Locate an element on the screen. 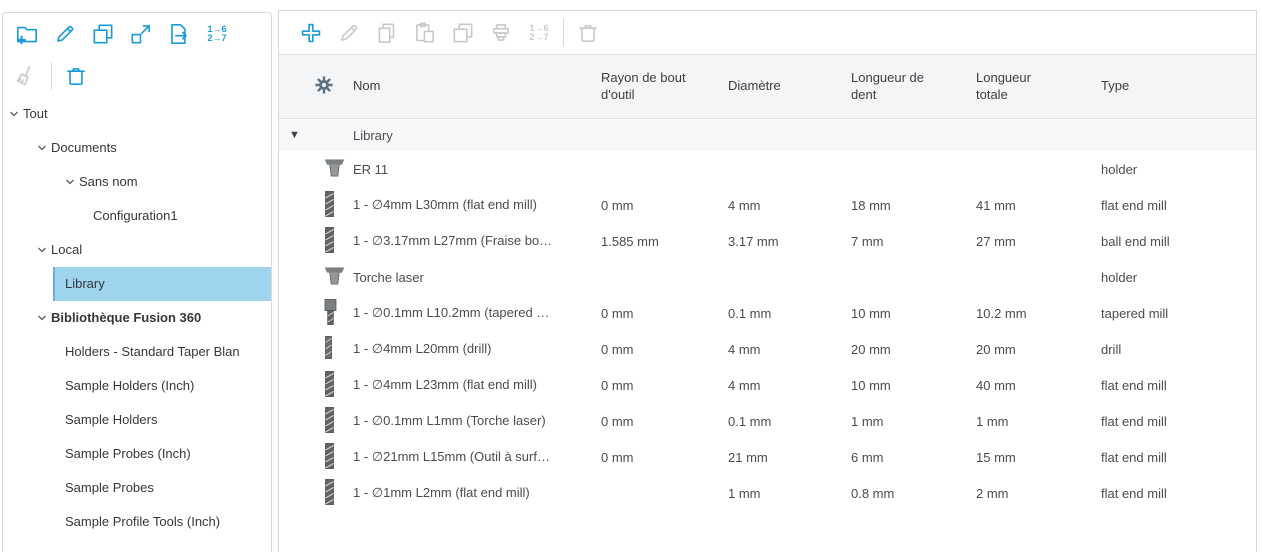  tool-name: 1 - ∅1mm L2mm (flat end mill) is located at coordinates (441, 492).